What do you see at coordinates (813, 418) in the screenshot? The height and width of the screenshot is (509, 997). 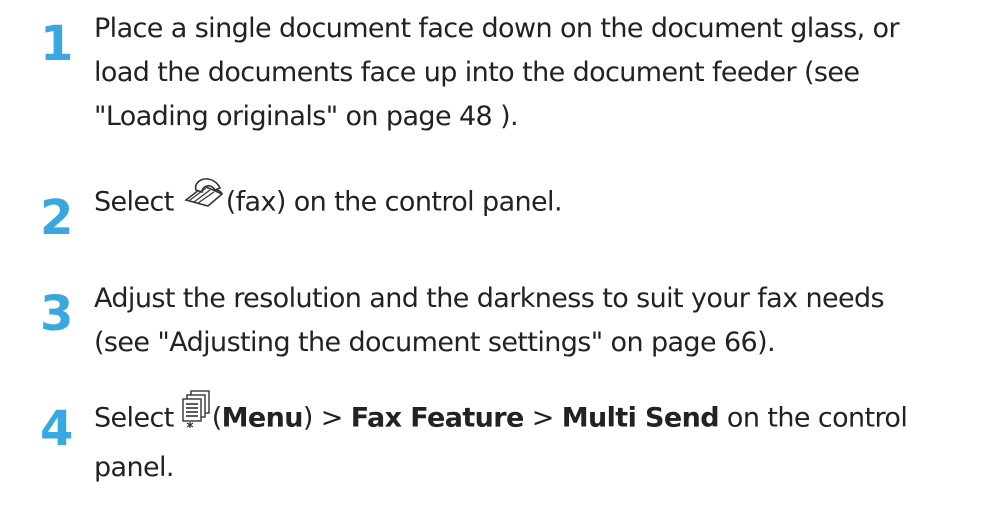 I see `step-text-after: on the control` at bounding box center [813, 418].